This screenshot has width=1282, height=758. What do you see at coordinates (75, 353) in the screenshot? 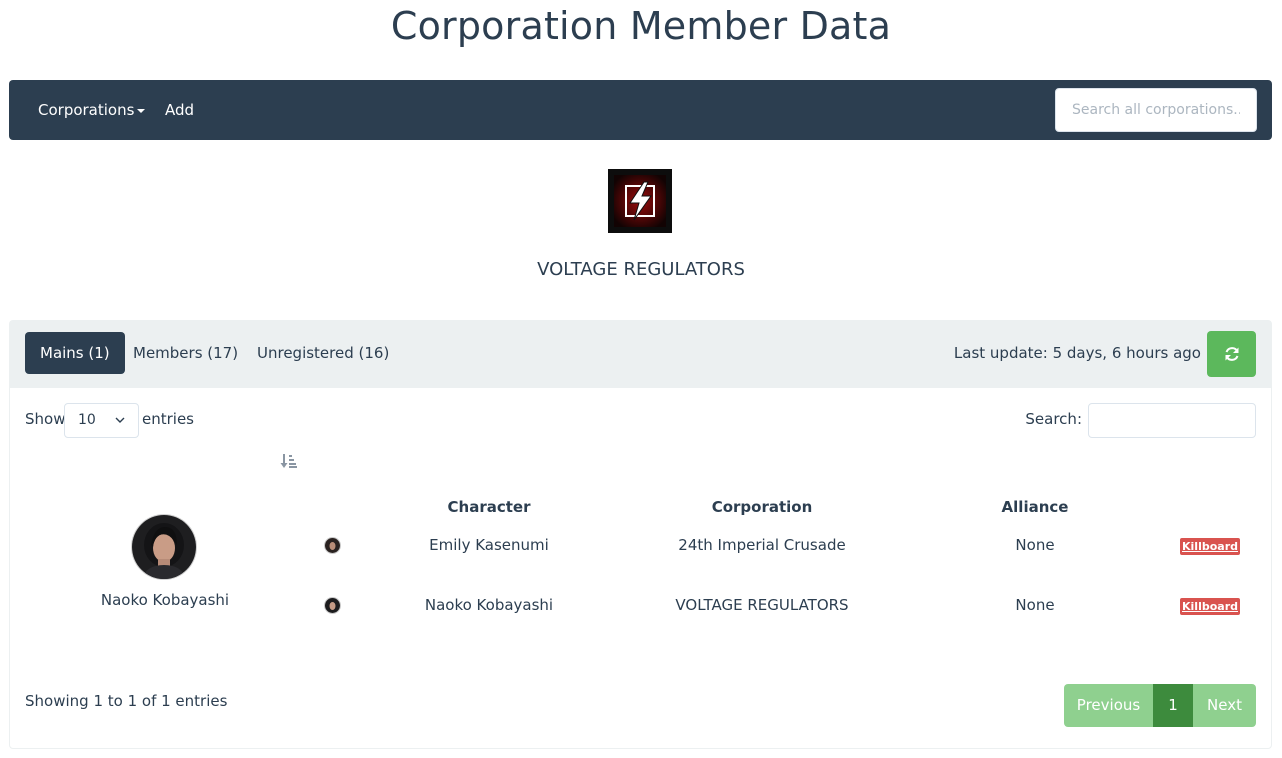
I see `tab-mains: Mains (1)` at bounding box center [75, 353].